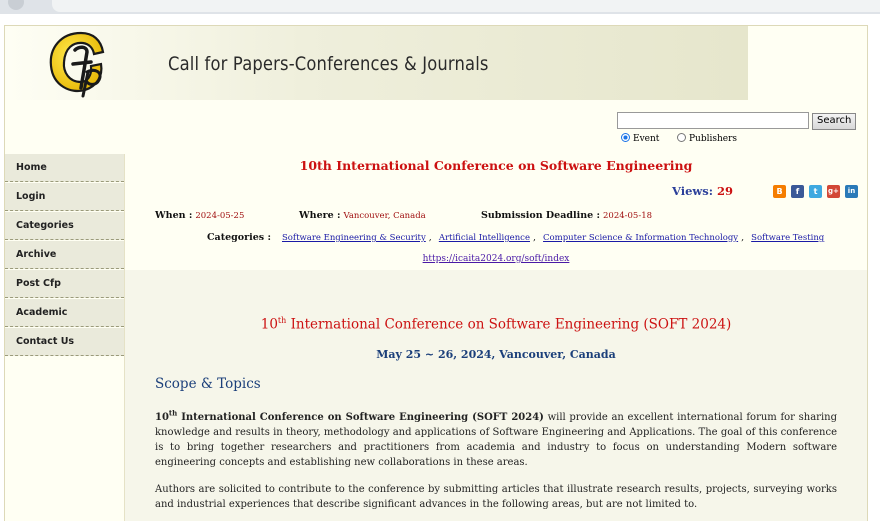  I want to click on radio-event: Event, so click(640, 138).